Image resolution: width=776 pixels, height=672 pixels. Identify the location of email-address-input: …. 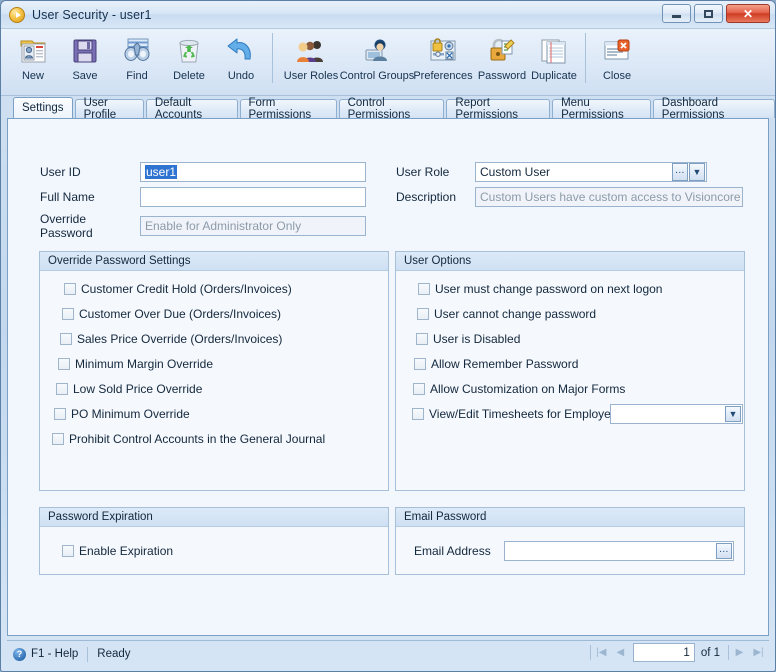
(619, 551).